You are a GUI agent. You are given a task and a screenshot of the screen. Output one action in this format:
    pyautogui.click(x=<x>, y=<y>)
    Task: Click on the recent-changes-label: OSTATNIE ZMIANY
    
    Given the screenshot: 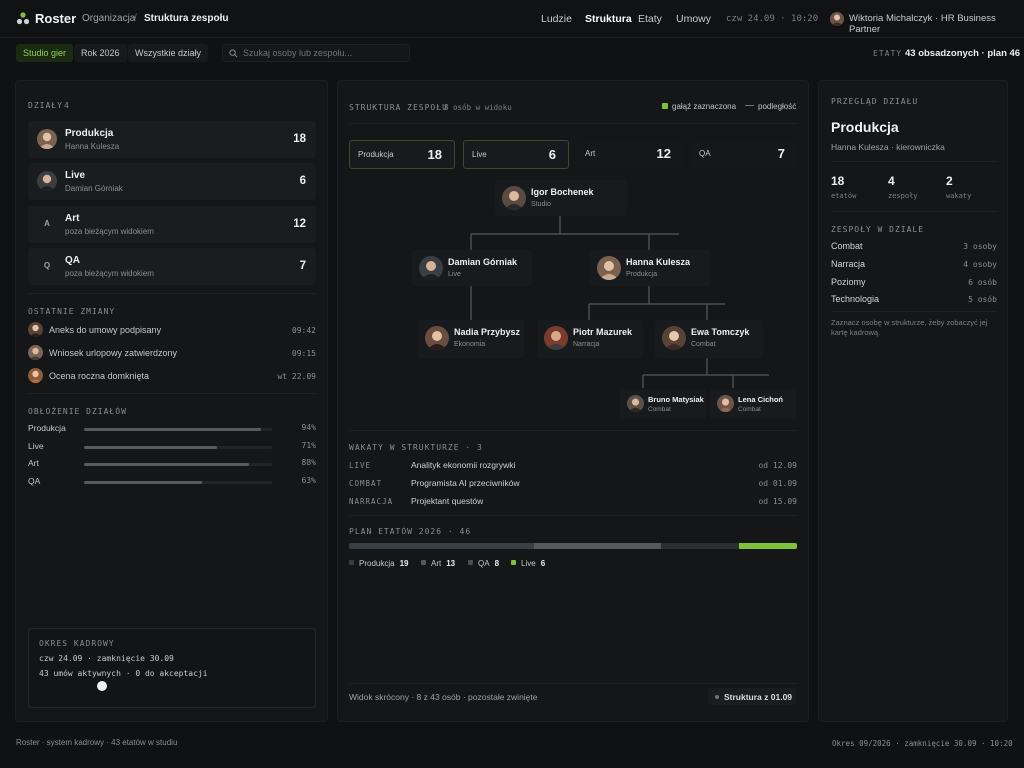 What is the action you would take?
    pyautogui.click(x=72, y=311)
    